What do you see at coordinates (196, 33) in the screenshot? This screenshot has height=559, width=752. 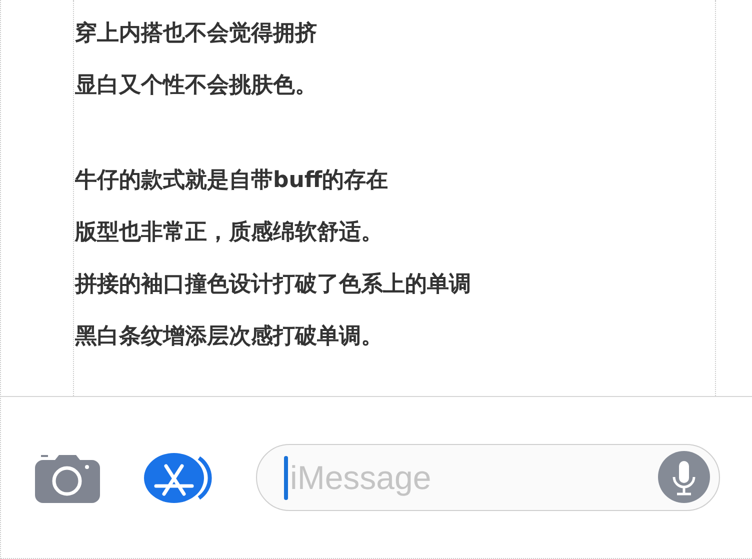 I see `message-text: 穿上内搭也不会觉得拥挤` at bounding box center [196, 33].